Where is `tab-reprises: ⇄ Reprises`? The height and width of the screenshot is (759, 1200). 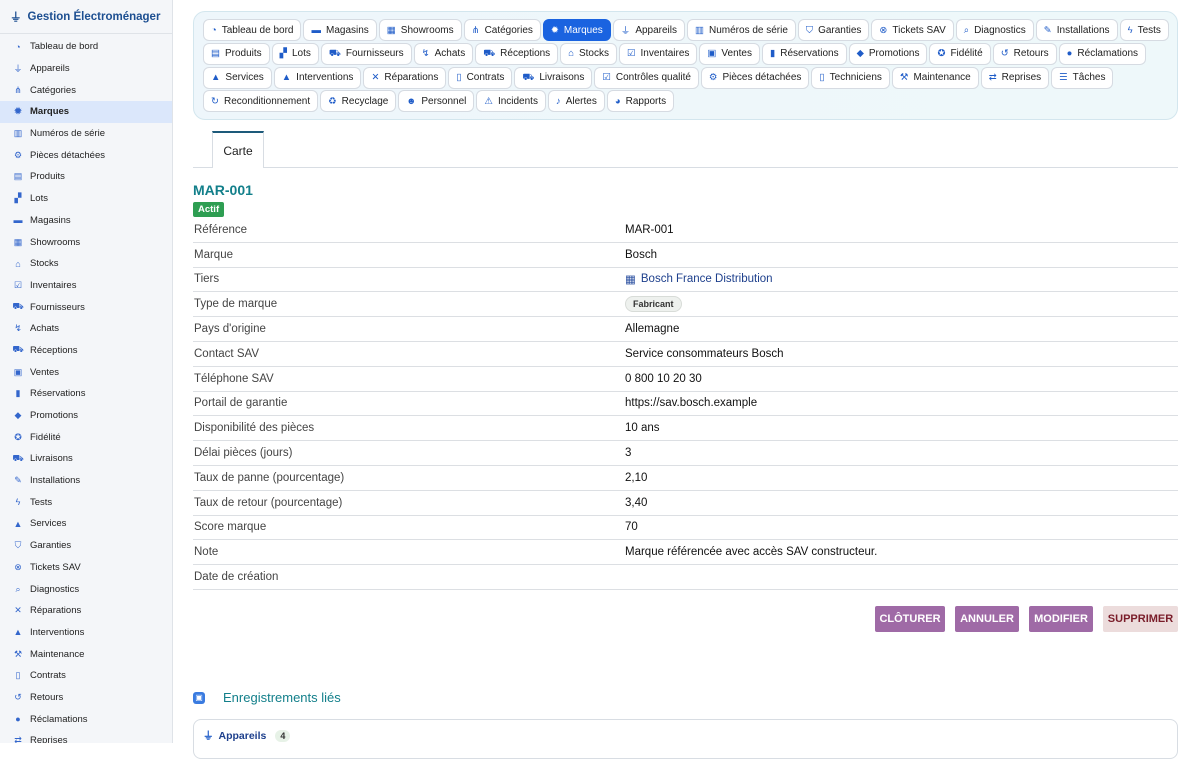 tab-reprises: ⇄ Reprises is located at coordinates (1015, 77).